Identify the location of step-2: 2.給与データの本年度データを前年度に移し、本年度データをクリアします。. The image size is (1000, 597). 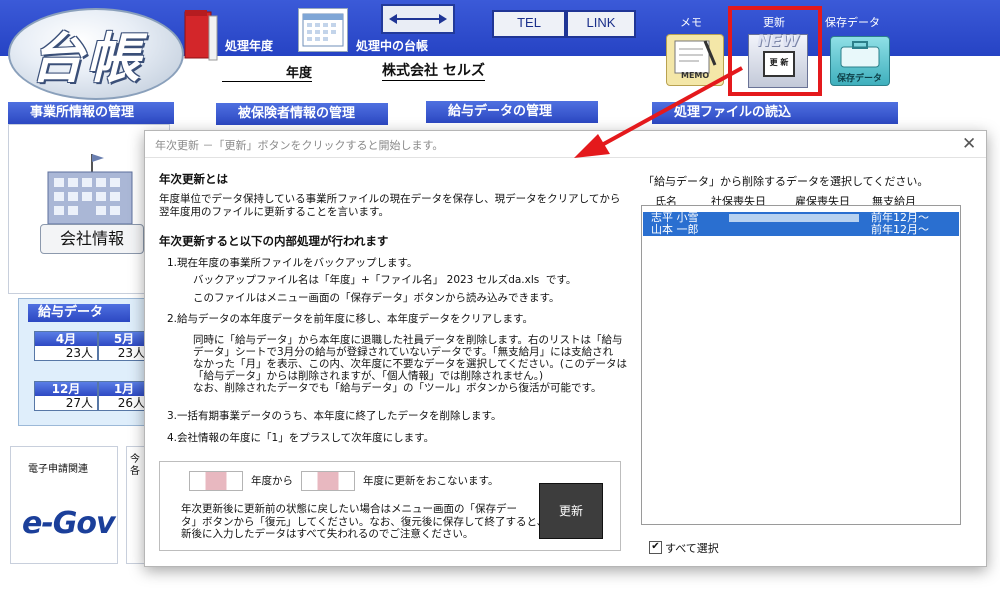
(350, 319).